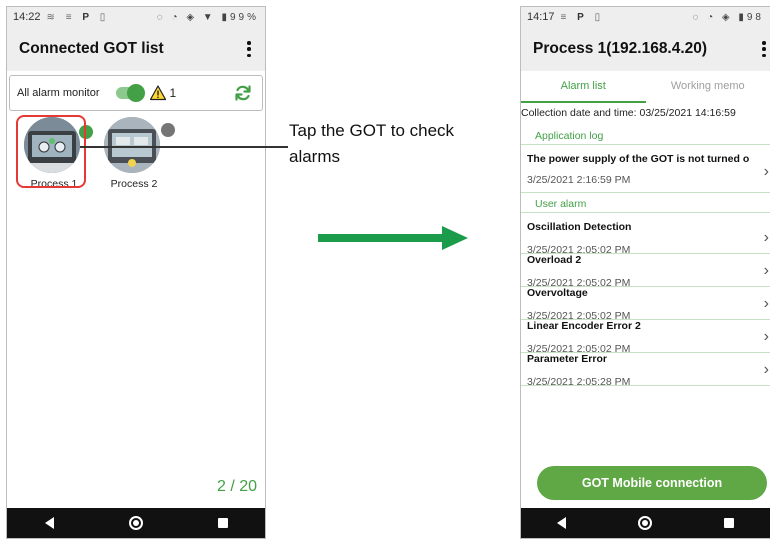  What do you see at coordinates (173, 93) in the screenshot?
I see `alarm-count: 1` at bounding box center [173, 93].